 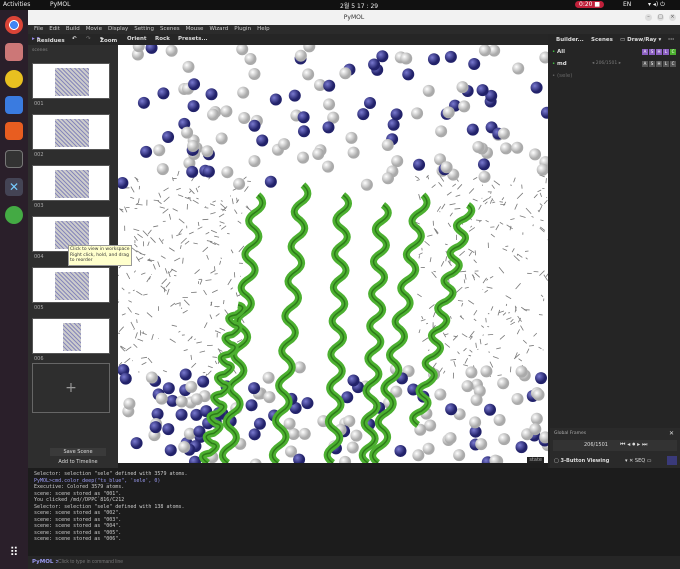 I want to click on chrome-icon, so click(x=14, y=25).